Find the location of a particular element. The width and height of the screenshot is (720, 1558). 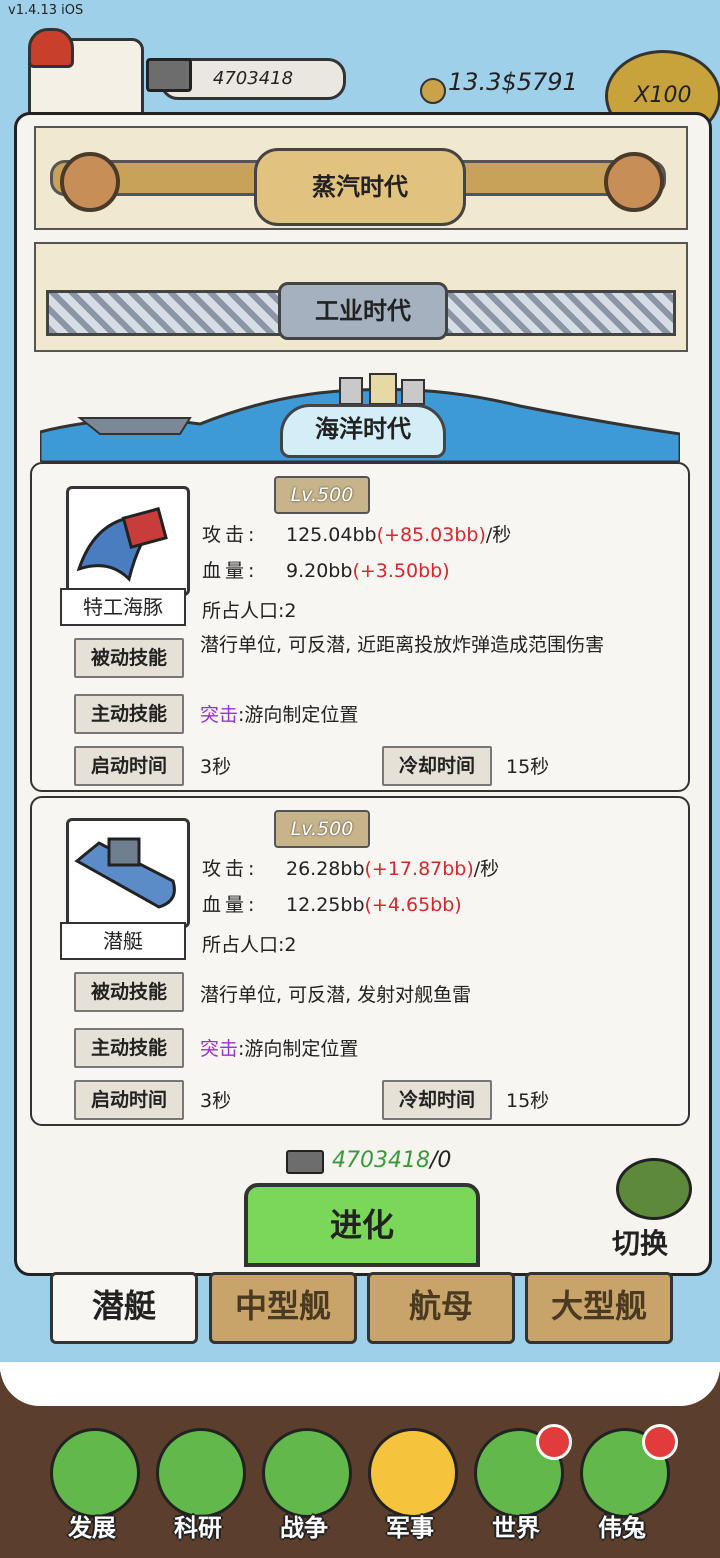

evolve-cost: 4703418/0 is located at coordinates (391, 1160).